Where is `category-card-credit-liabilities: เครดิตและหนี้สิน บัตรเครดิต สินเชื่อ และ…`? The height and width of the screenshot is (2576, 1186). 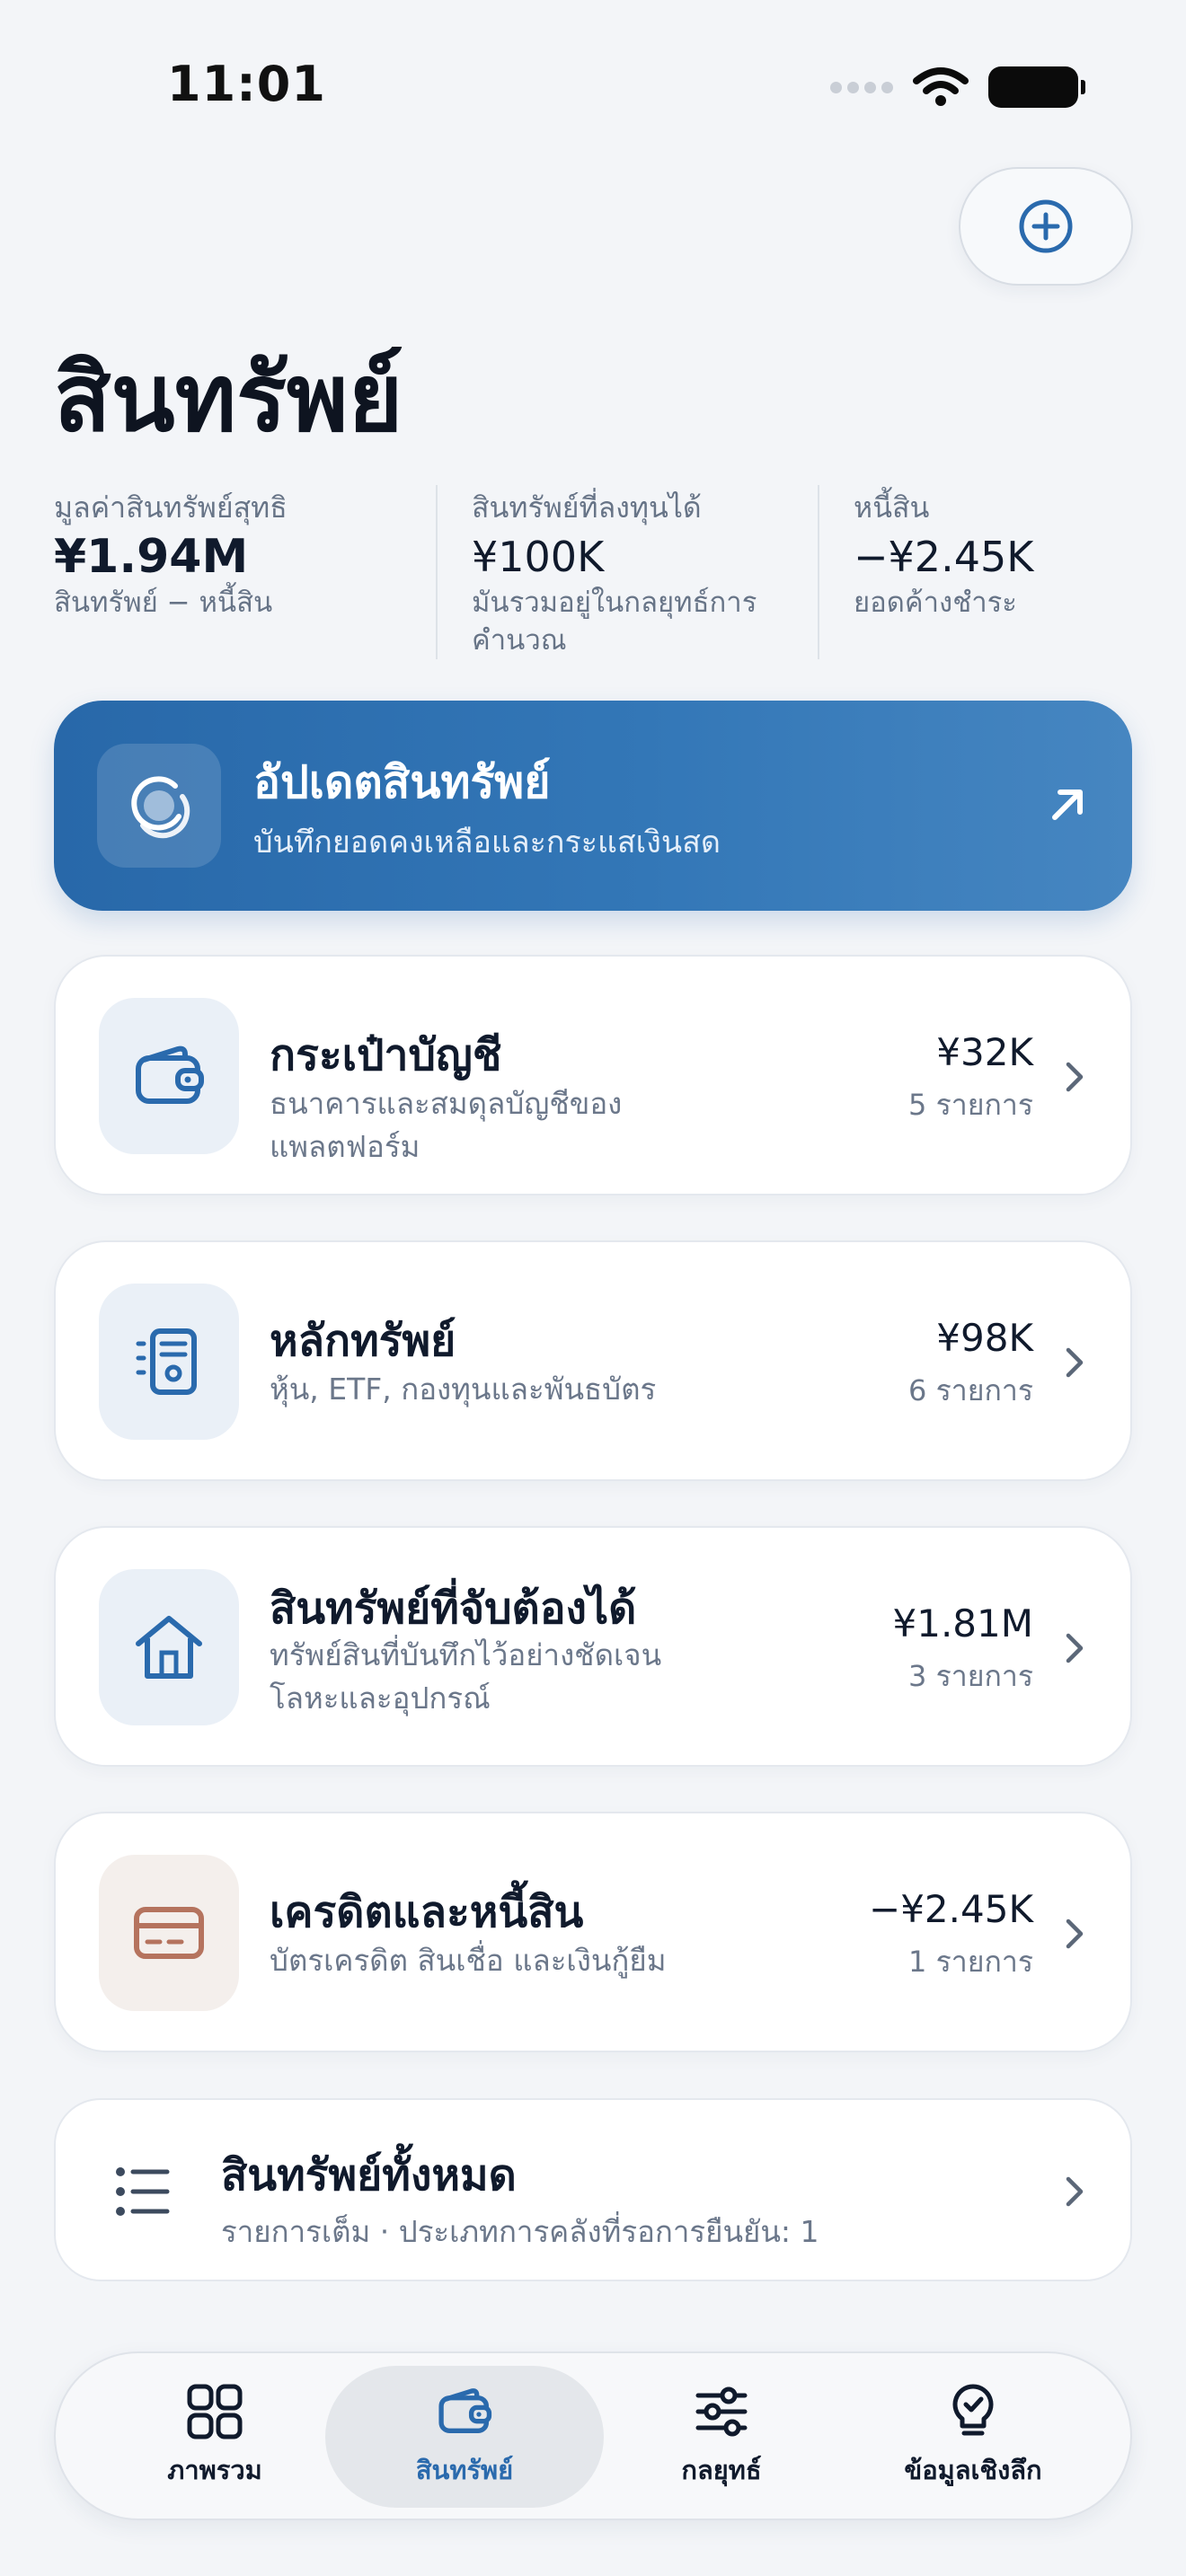
category-card-credit-liabilities: เครดิตและหนี้สิน บัตรเครดิต สินเชื่อ และ… is located at coordinates (593, 1932).